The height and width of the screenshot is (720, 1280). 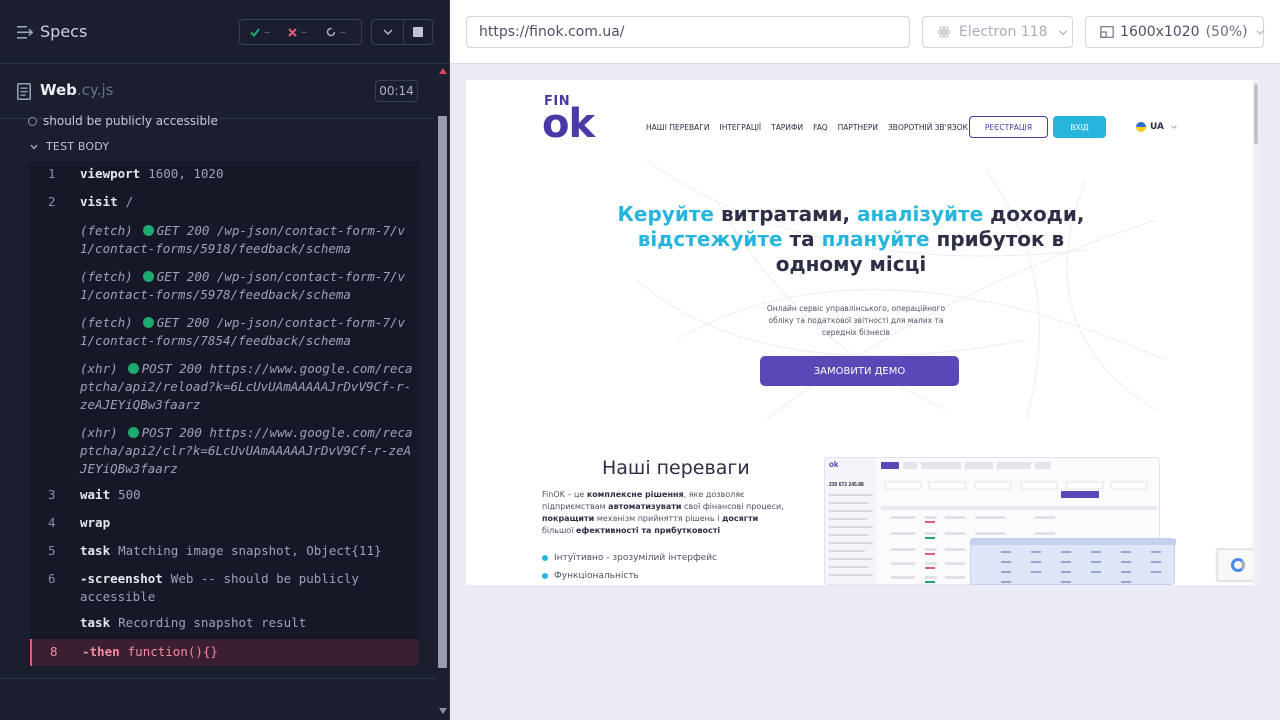 I want to click on test-body-header: TEST BODY, so click(x=69, y=146).